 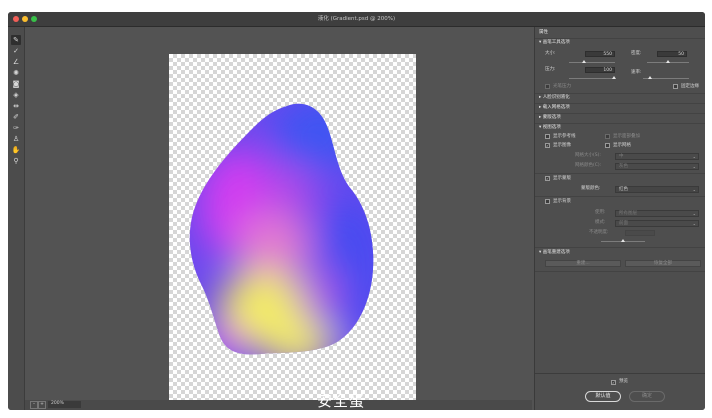 What do you see at coordinates (690, 86) in the screenshot?
I see `pin-edges-label: 固定边缘` at bounding box center [690, 86].